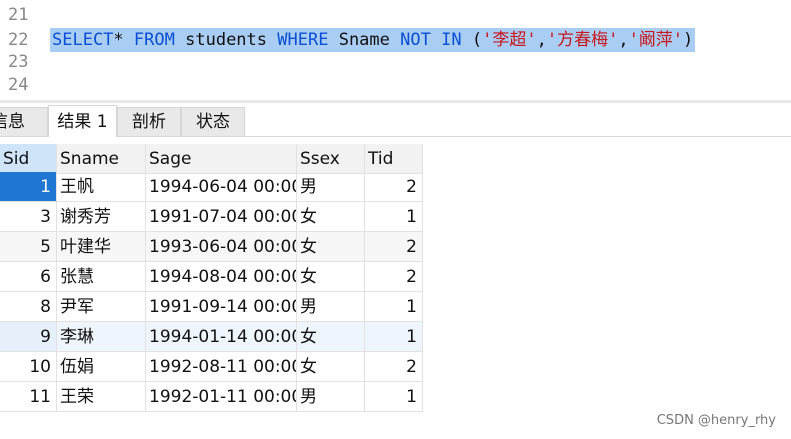 The width and height of the screenshot is (791, 439). What do you see at coordinates (221, 247) in the screenshot?
I see `cell-sage: 1993-06-04 00:00:00` at bounding box center [221, 247].